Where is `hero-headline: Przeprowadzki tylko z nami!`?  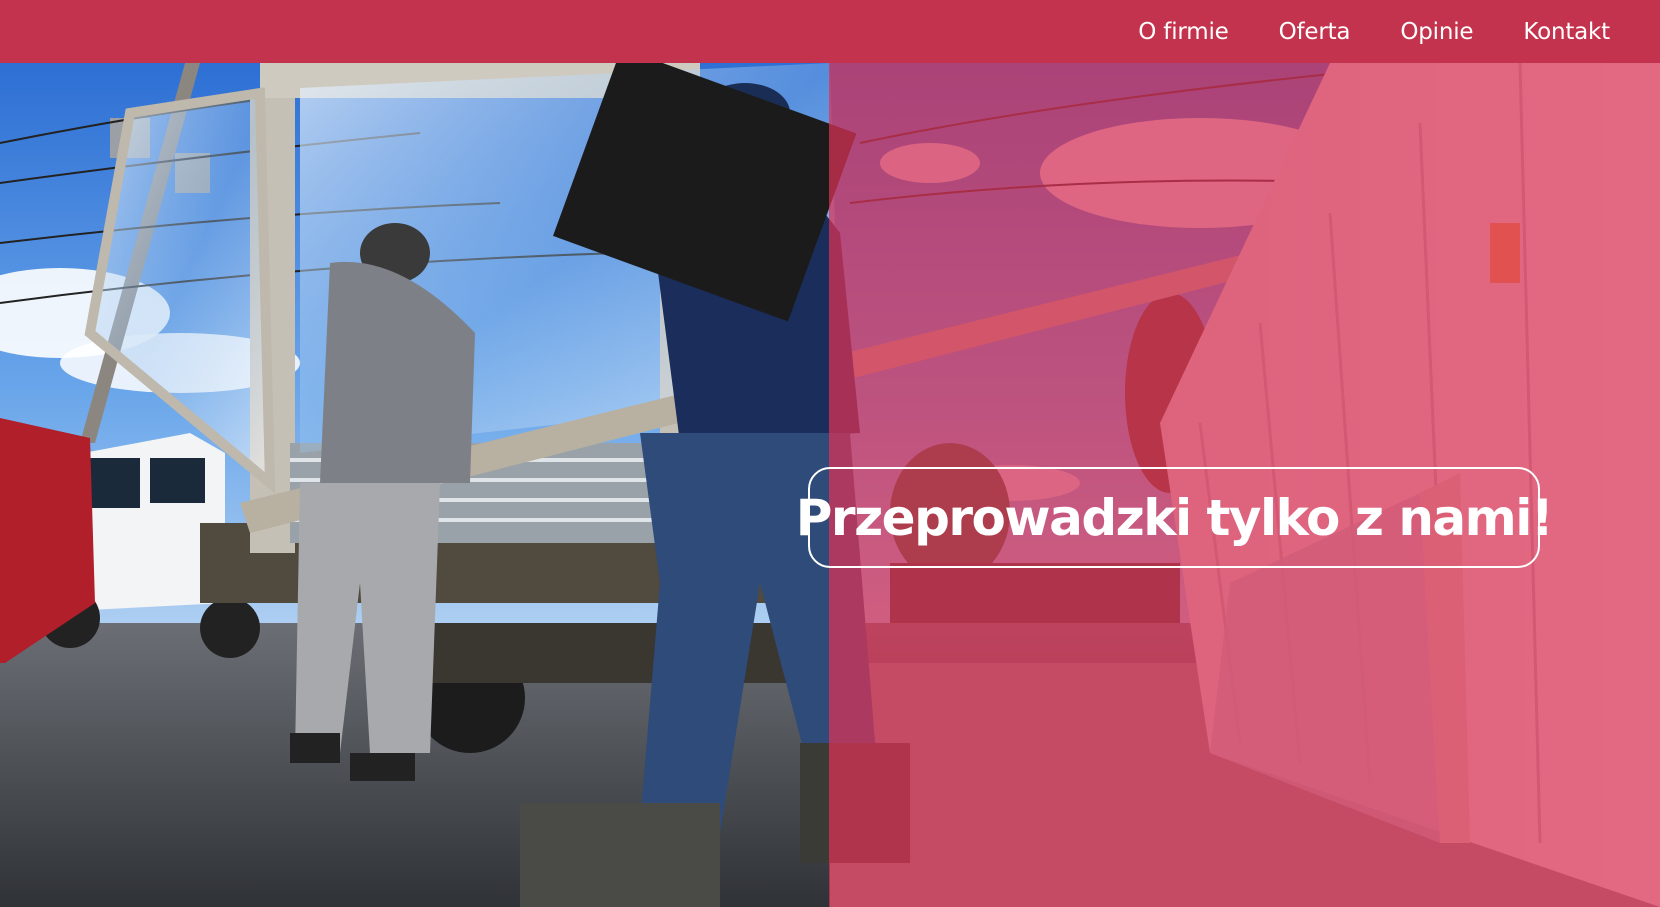 hero-headline: Przeprowadzki tylko z nami! is located at coordinates (1174, 517).